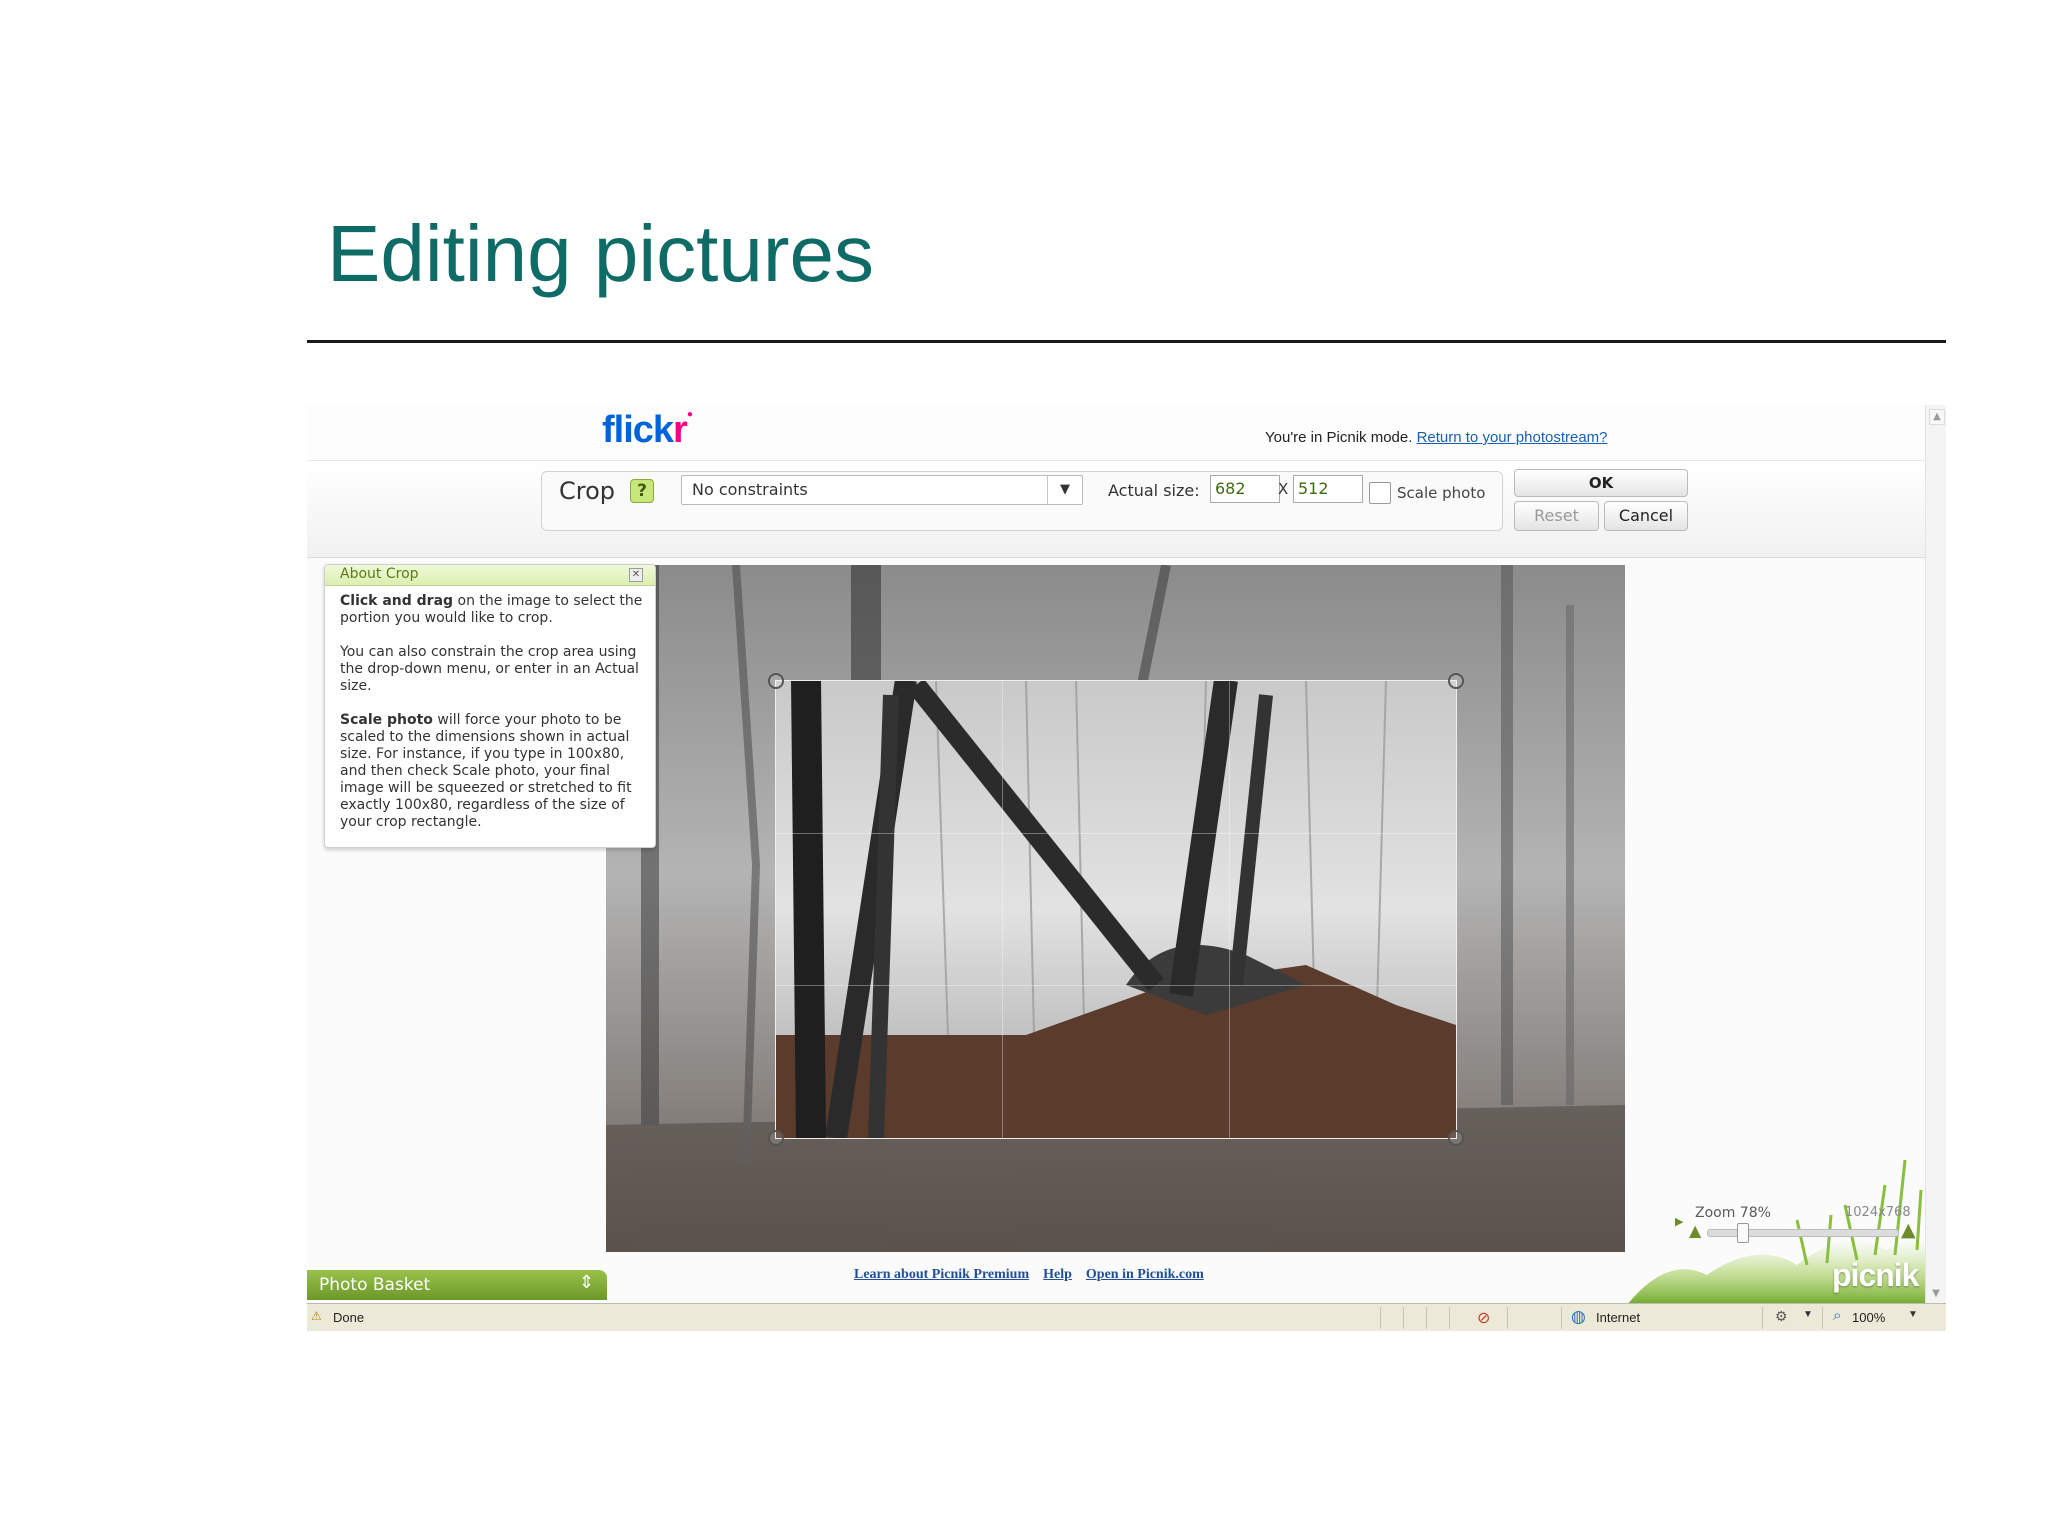 This screenshot has width=2048, height=1536. Describe the element at coordinates (1803, 1233) in the screenshot. I see `zoom-slider` at that location.